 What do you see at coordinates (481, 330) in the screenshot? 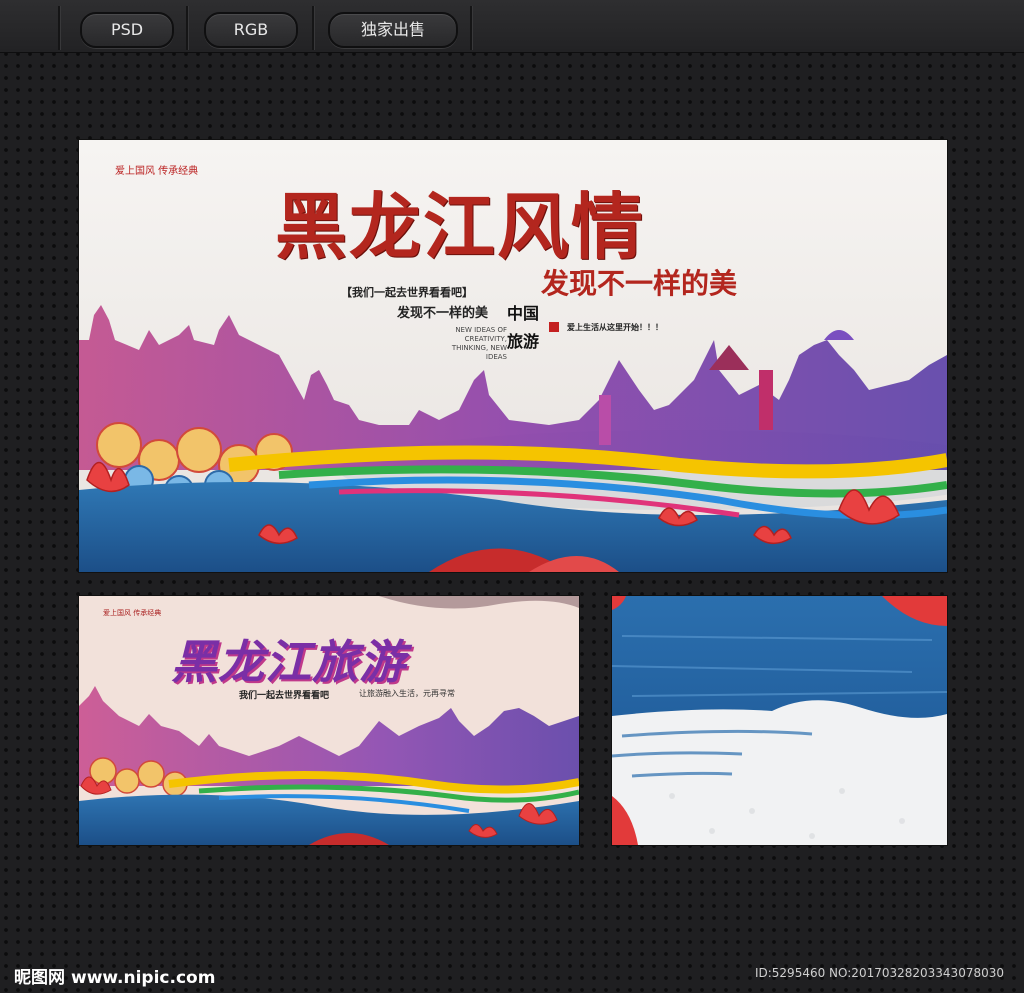
I see `english-line: NEW IDEAS OF` at bounding box center [481, 330].